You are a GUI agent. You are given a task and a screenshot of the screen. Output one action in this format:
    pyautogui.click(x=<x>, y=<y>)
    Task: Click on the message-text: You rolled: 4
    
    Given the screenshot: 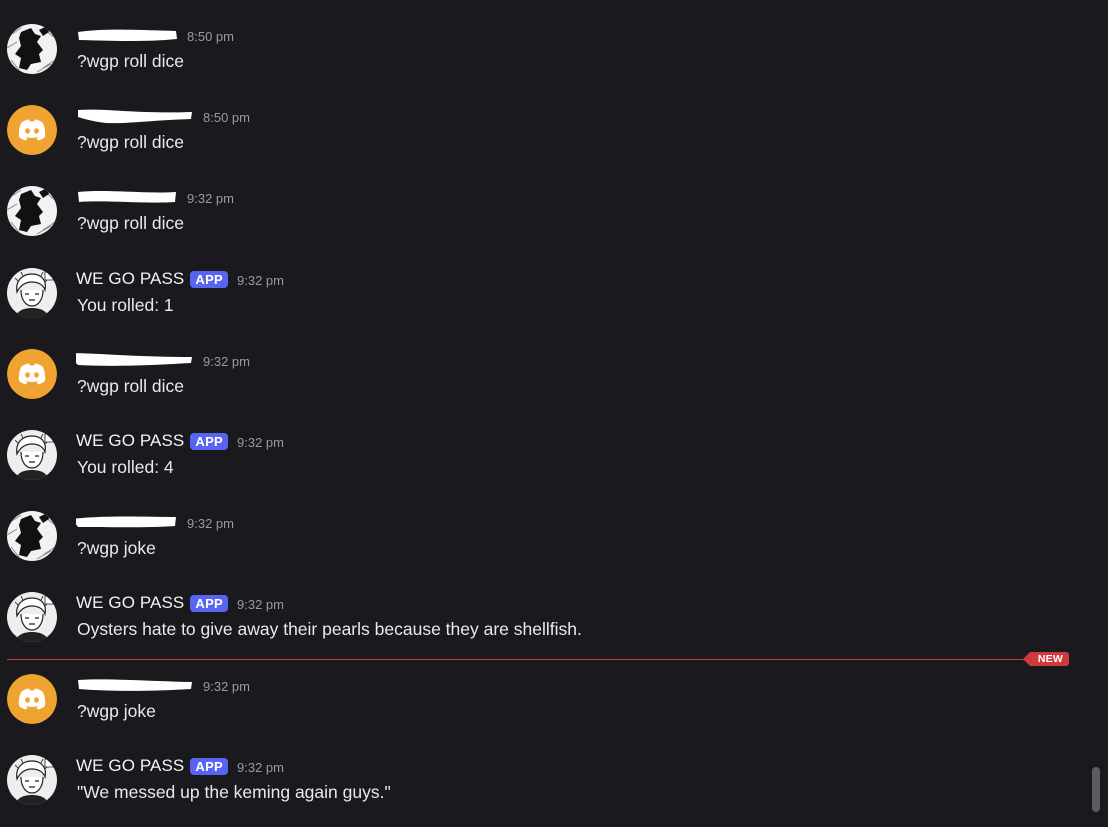 What is the action you would take?
    pyautogui.click(x=125, y=467)
    